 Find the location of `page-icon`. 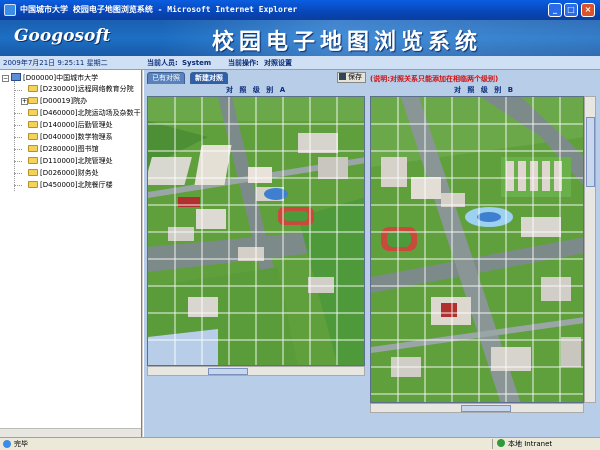

page-icon is located at coordinates (7, 444).